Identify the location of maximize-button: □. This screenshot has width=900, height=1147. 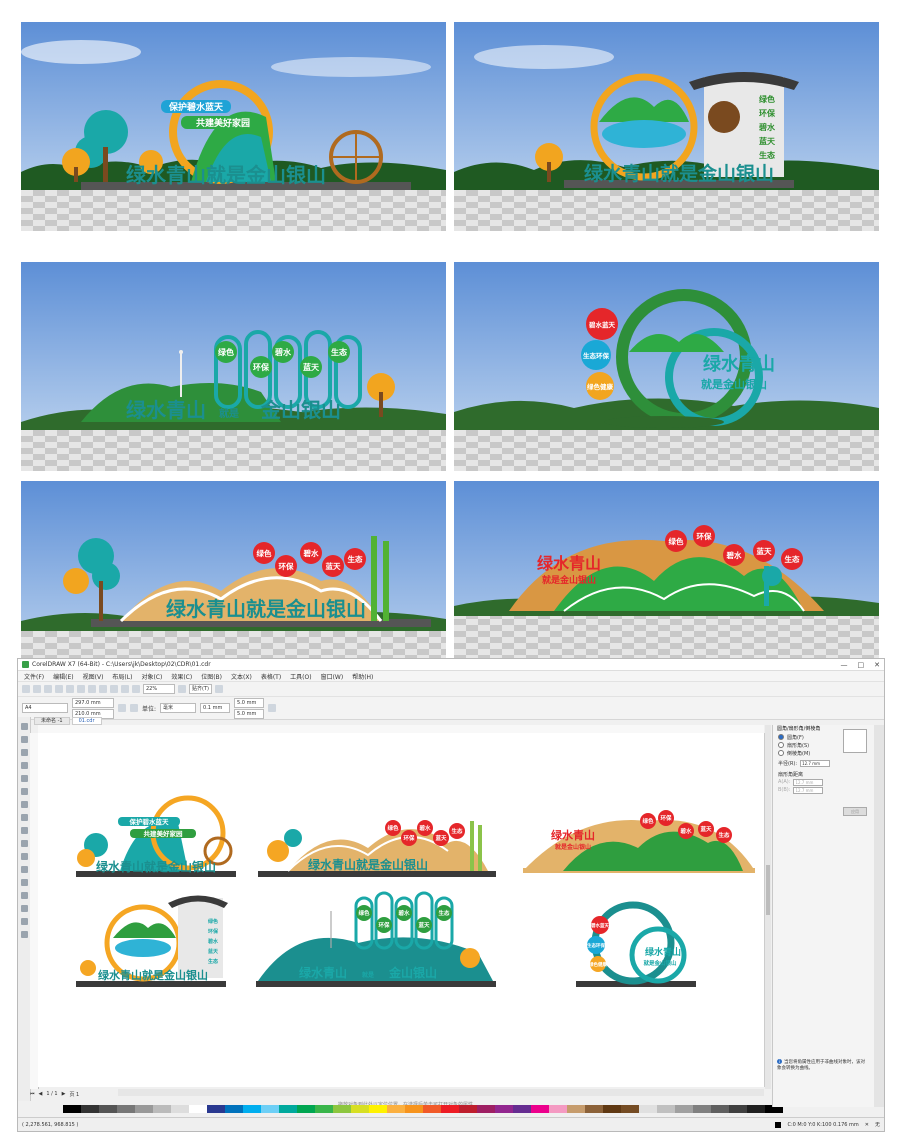
(861, 665).